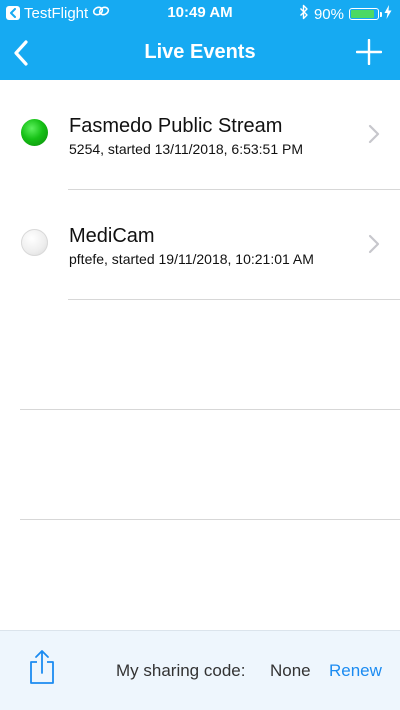  What do you see at coordinates (112, 236) in the screenshot?
I see `event-title: MediCam` at bounding box center [112, 236].